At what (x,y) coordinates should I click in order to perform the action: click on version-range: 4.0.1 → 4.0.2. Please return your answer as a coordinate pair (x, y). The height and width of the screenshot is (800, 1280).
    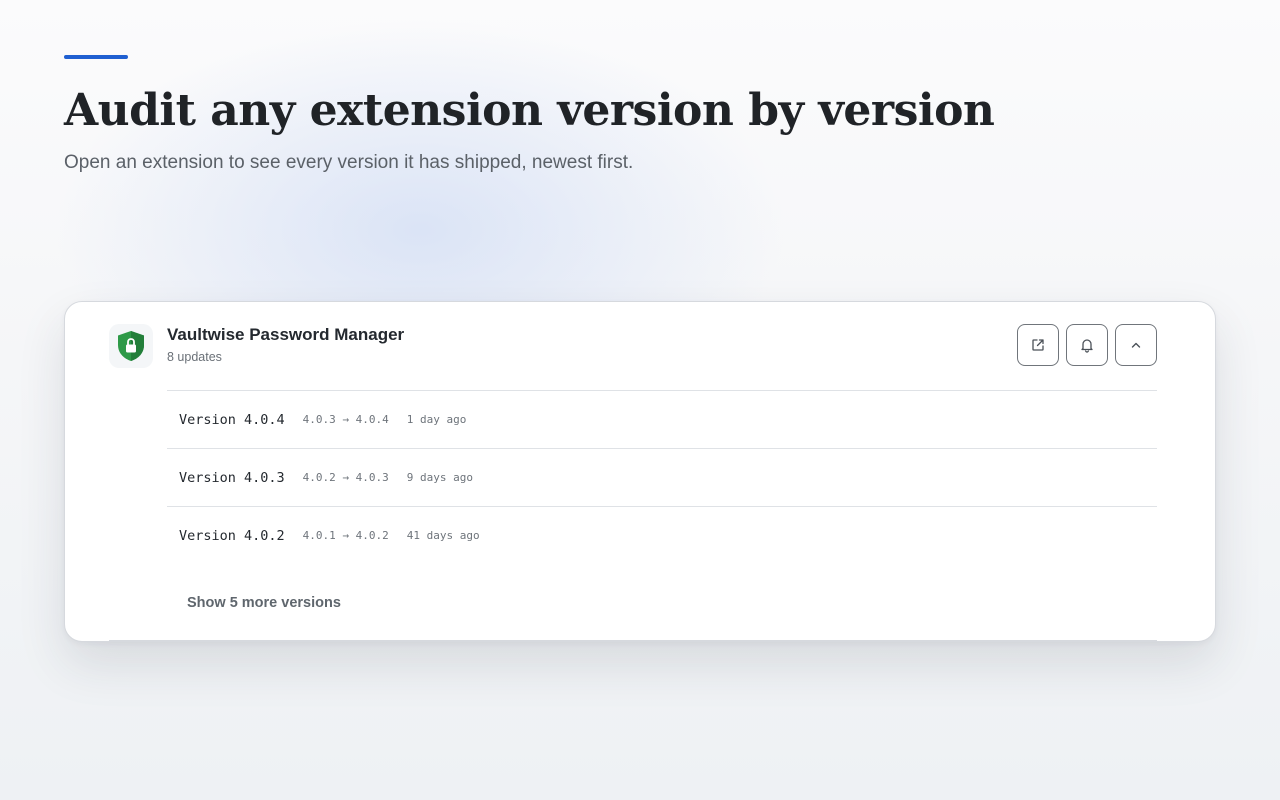
    Looking at the image, I should click on (345, 535).